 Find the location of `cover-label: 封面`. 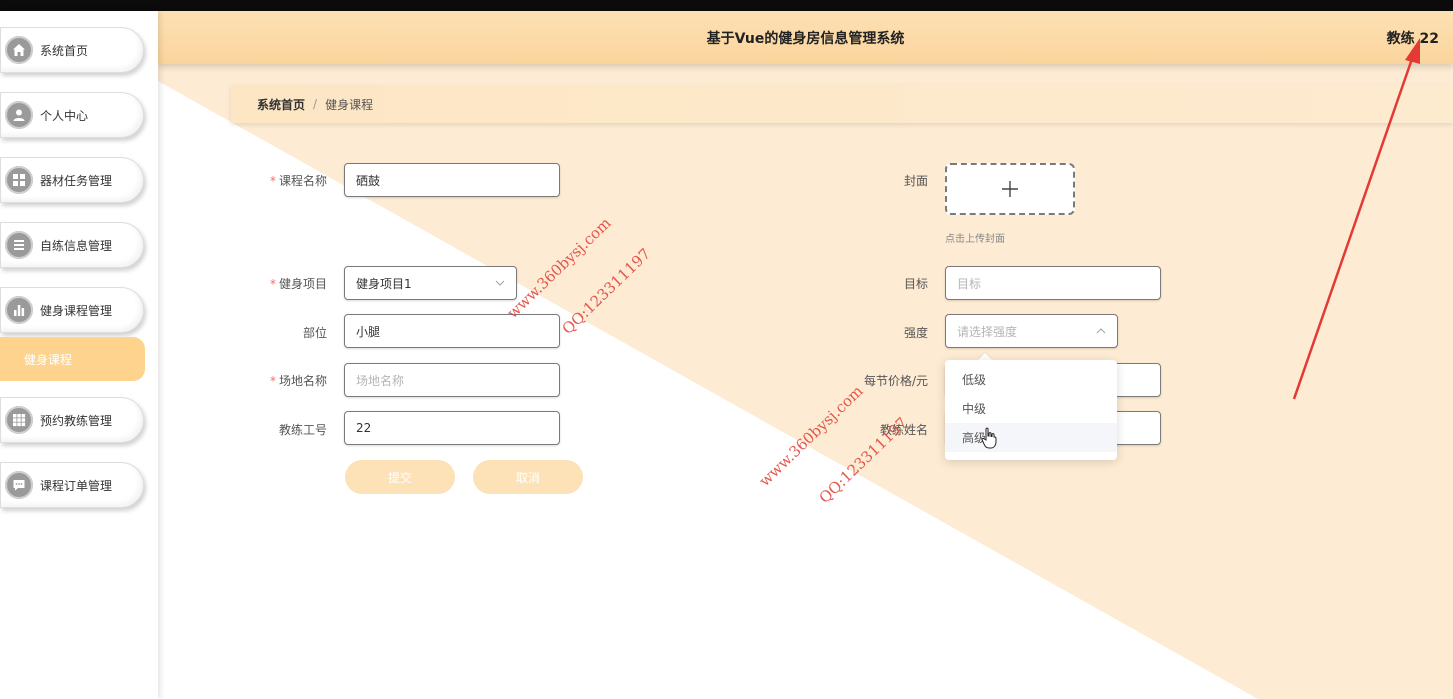

cover-label: 封面 is located at coordinates (915, 181).